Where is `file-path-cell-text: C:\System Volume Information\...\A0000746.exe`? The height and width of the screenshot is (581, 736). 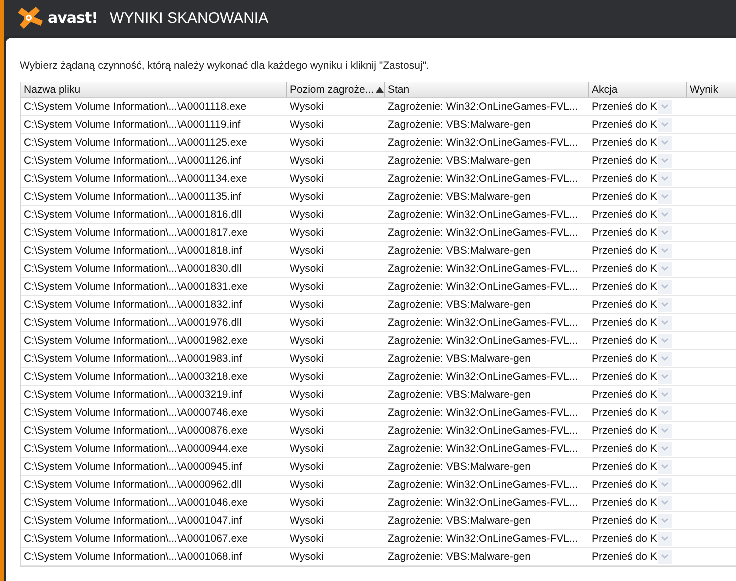
file-path-cell-text: C:\System Volume Information\...\A0000746.exe is located at coordinates (136, 413).